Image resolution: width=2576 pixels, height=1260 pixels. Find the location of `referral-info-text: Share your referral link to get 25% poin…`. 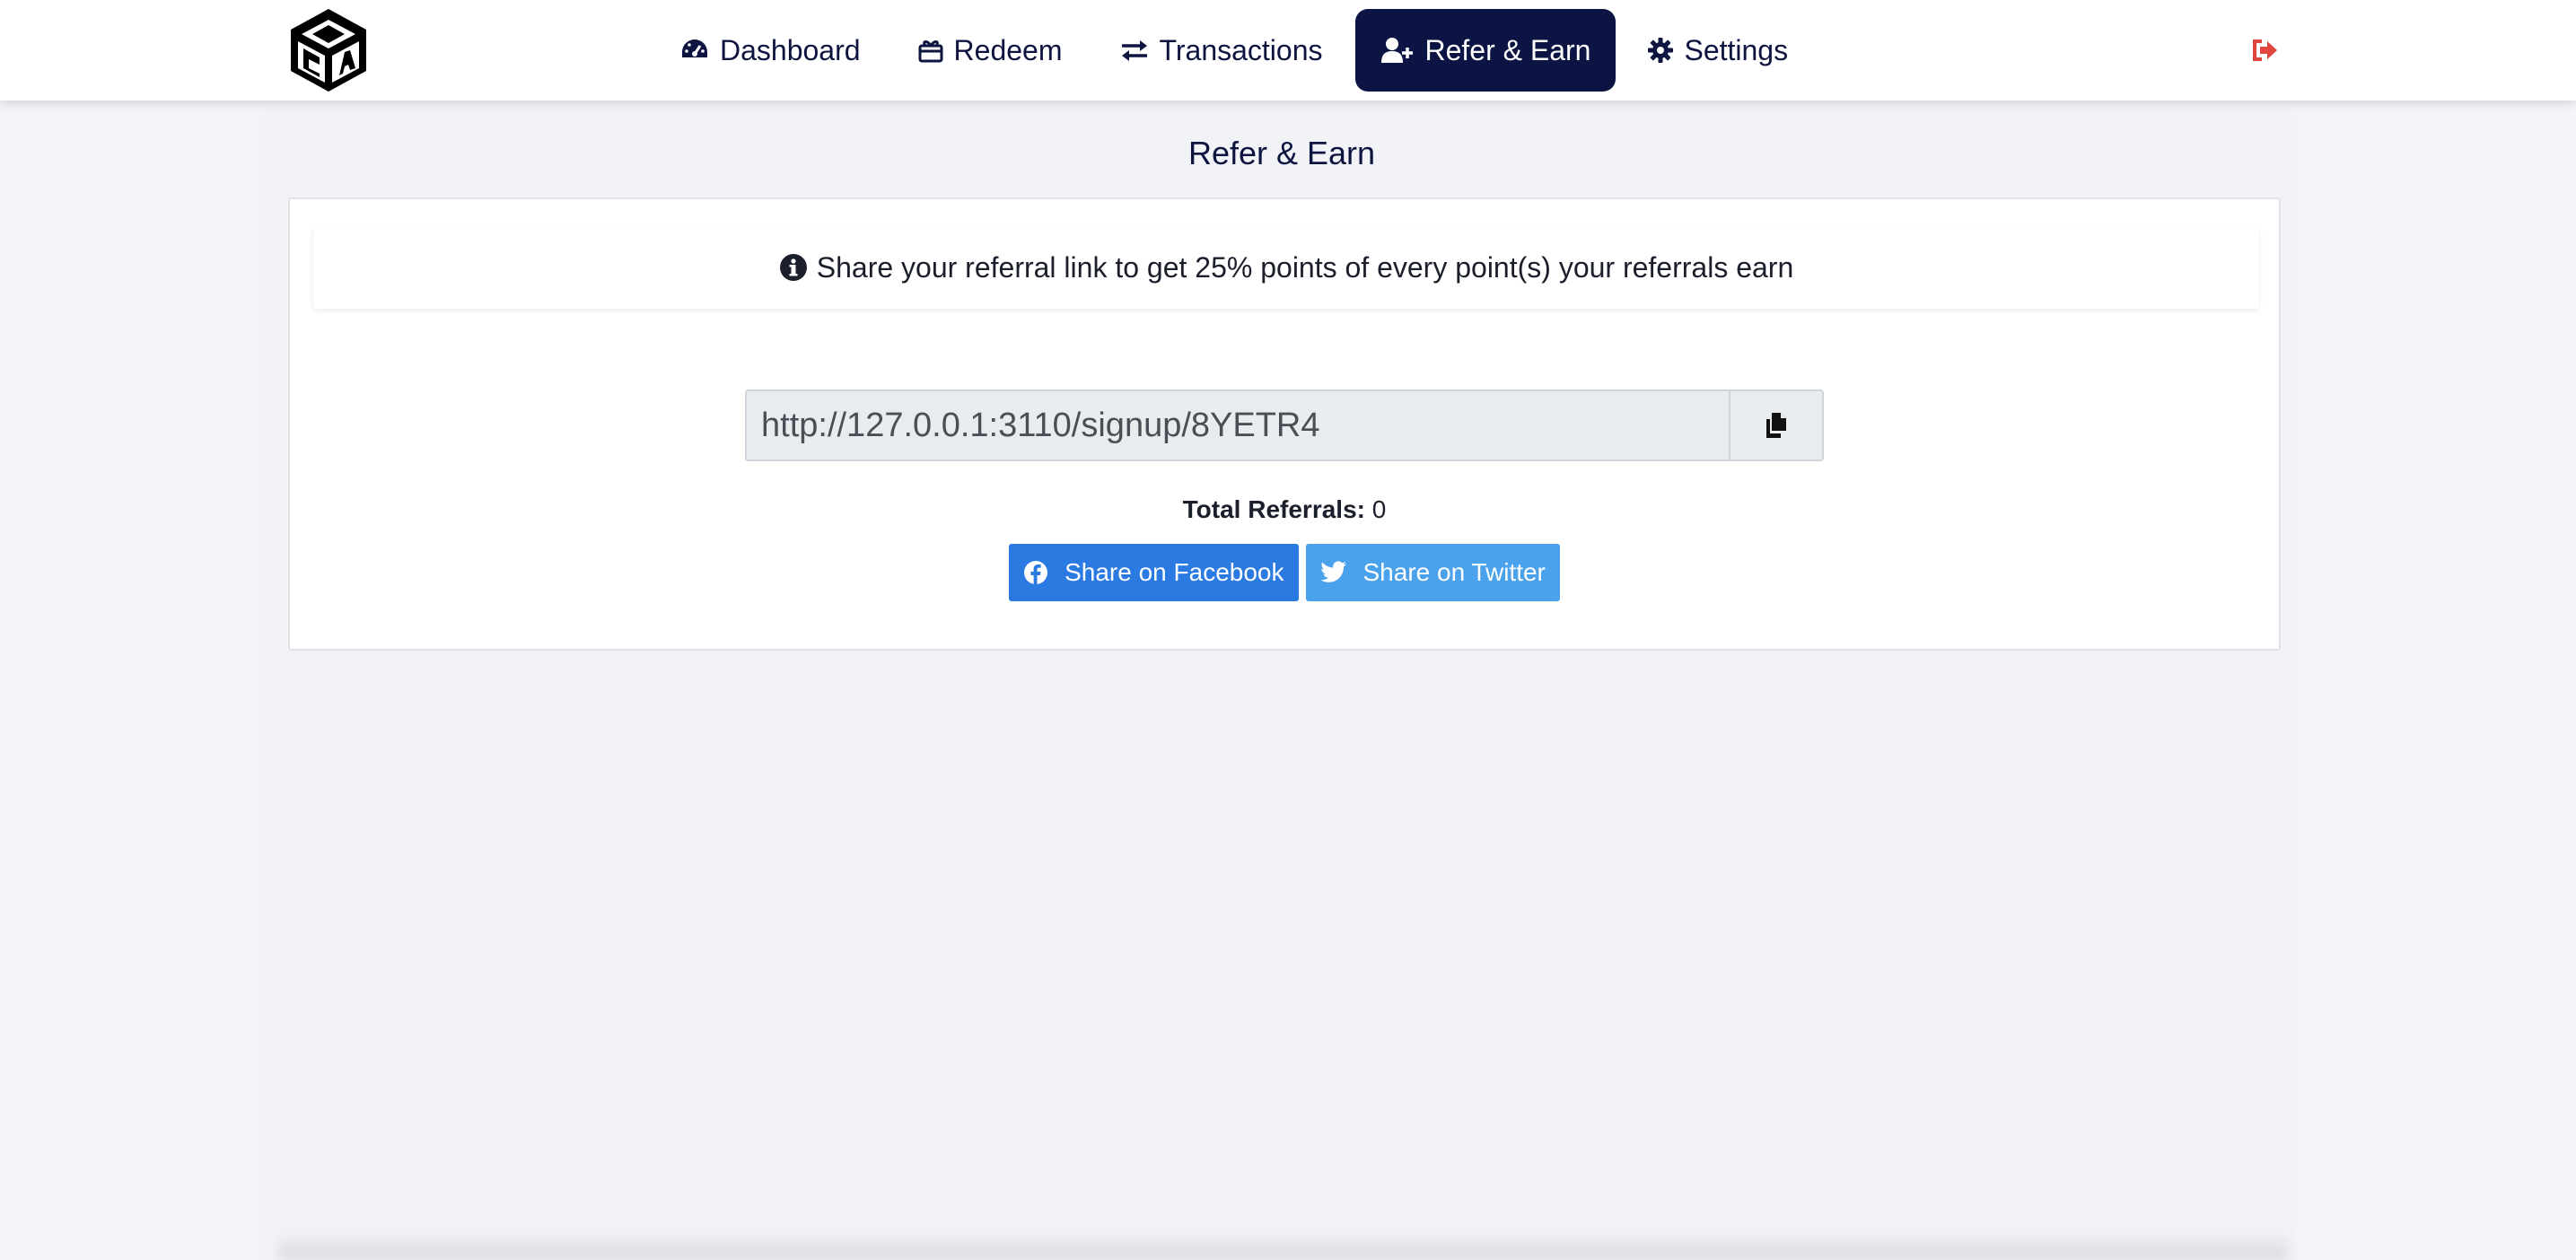

referral-info-text: Share your referral link to get 25% poin… is located at coordinates (1305, 267).